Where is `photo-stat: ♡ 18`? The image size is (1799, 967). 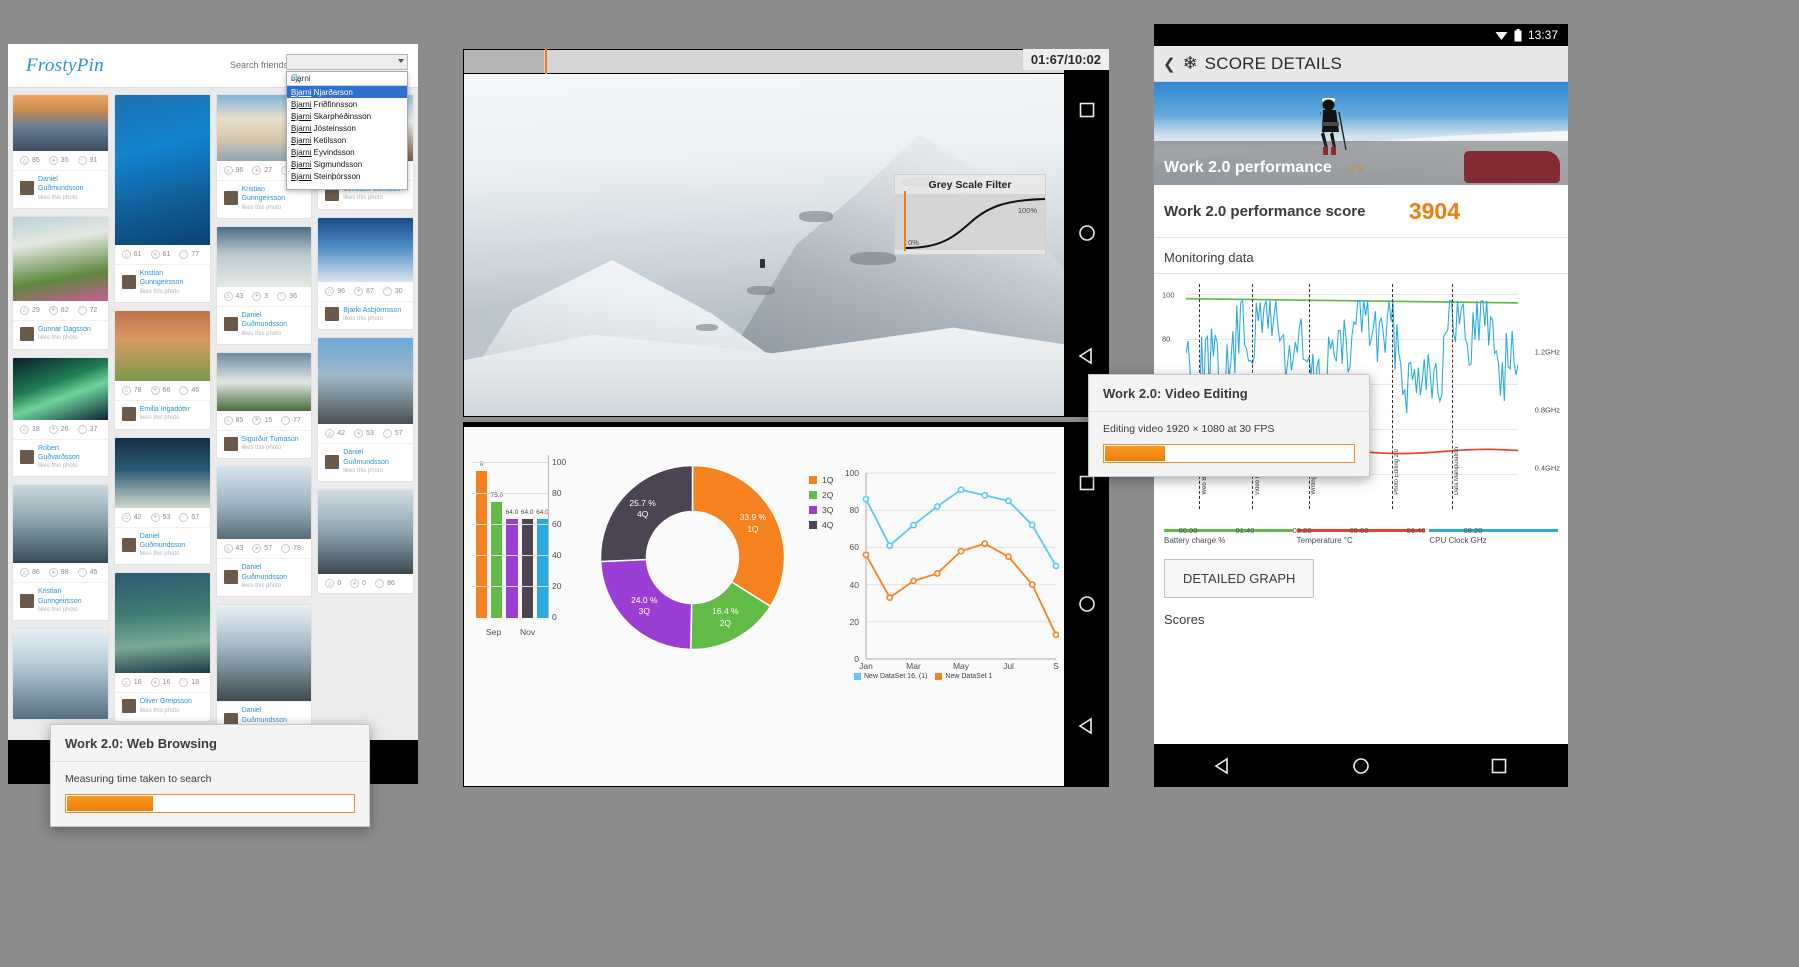
photo-stat: ♡ 18 is located at coordinates (189, 683).